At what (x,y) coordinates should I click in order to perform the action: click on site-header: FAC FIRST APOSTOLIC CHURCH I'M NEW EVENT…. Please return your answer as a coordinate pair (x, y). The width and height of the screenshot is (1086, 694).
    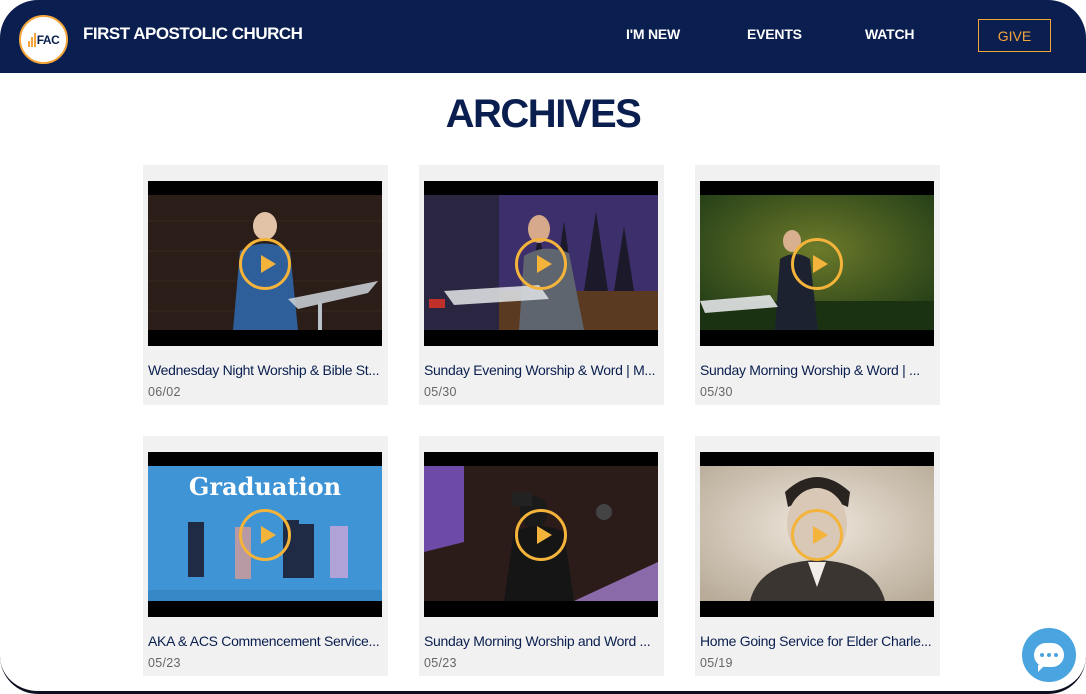
    Looking at the image, I should click on (543, 36).